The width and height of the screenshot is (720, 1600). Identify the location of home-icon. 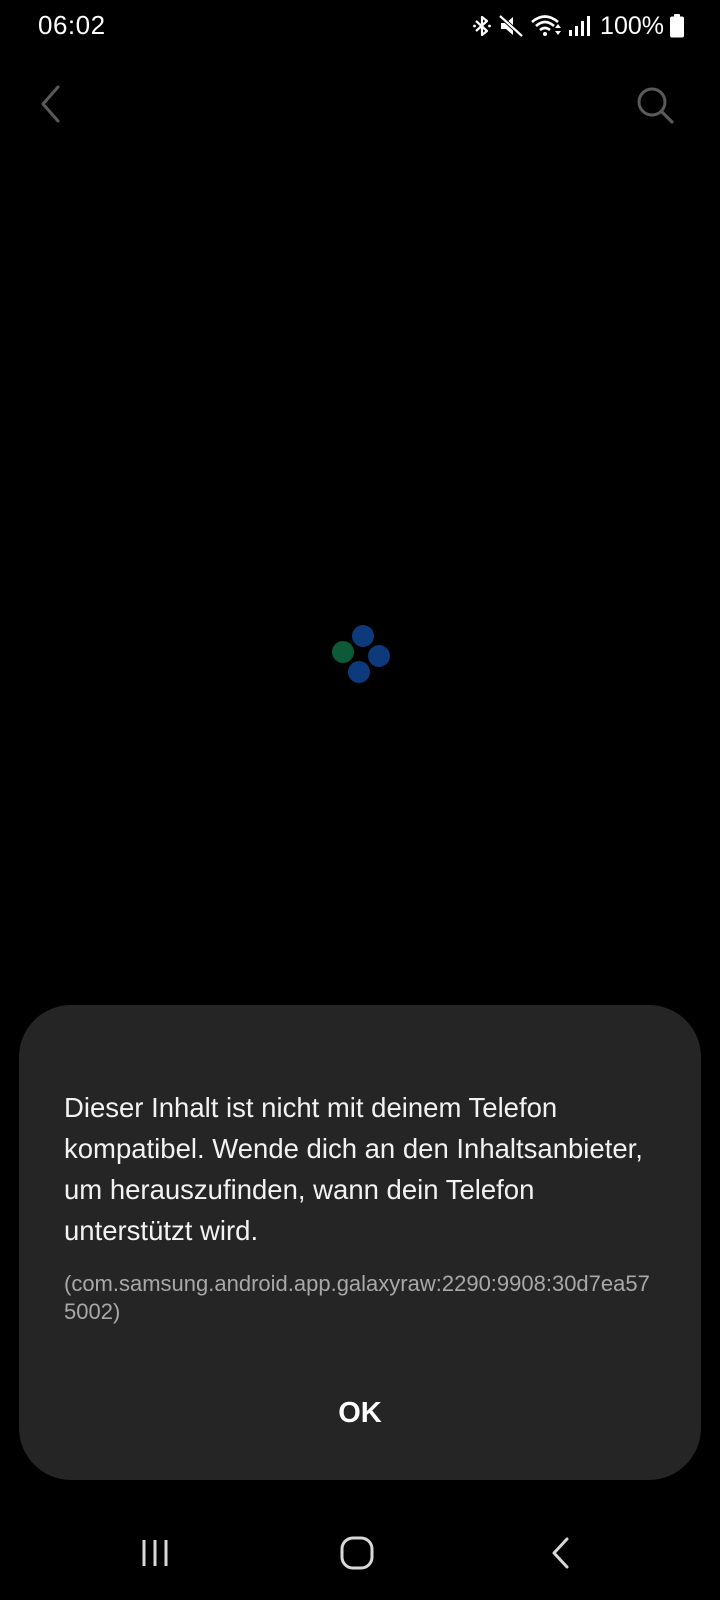
(357, 1555).